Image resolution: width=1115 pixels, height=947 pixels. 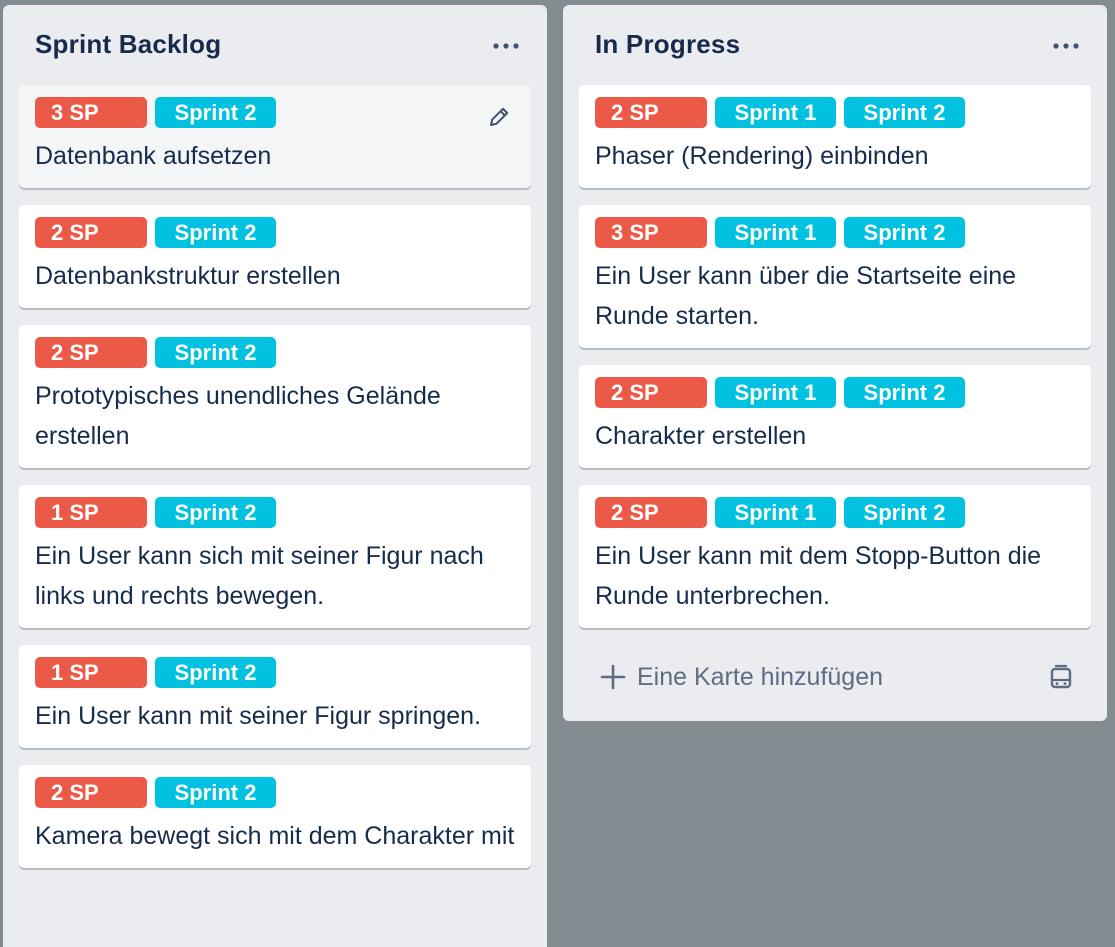 I want to click on card-labels: 3 SP Sprint 1 Sprint 2, so click(x=835, y=232).